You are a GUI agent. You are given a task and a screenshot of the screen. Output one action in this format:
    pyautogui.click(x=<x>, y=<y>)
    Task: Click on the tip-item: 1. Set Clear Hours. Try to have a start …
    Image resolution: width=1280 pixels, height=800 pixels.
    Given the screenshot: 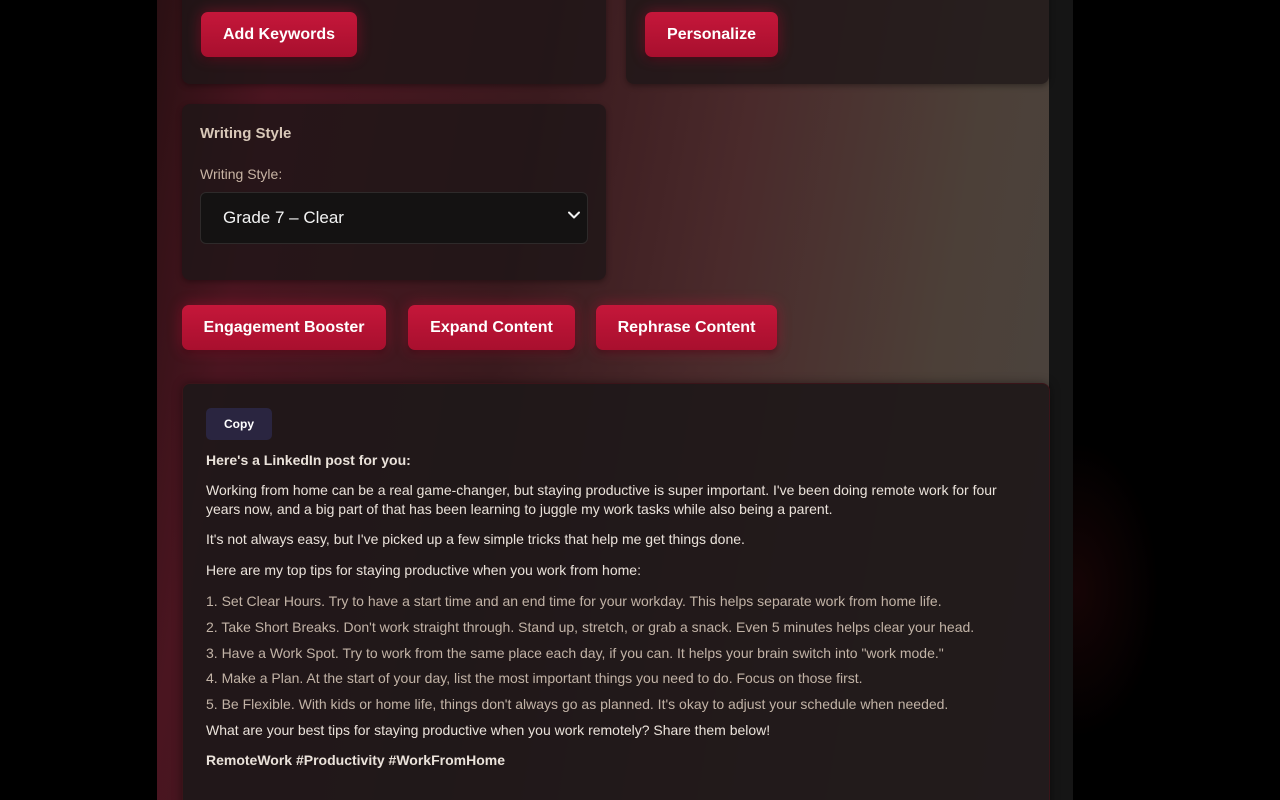 What is the action you would take?
    pyautogui.click(x=574, y=601)
    